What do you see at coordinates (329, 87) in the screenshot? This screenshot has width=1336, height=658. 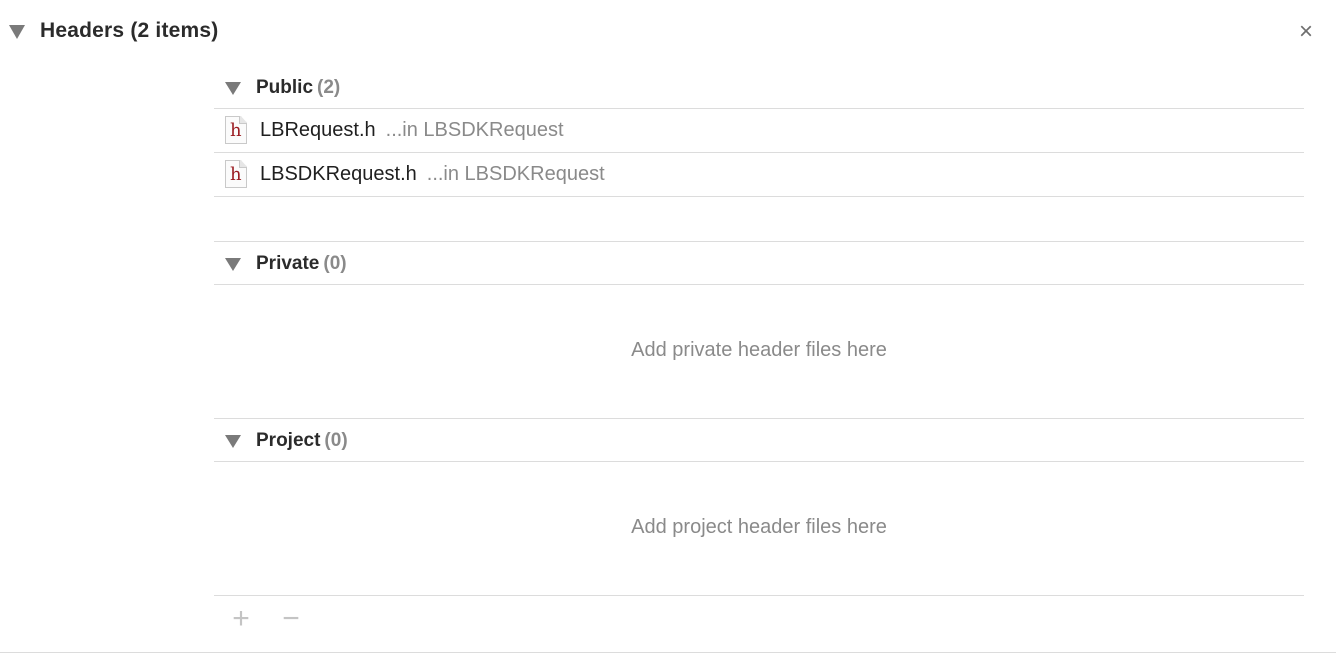 I see `section-count: (2)` at bounding box center [329, 87].